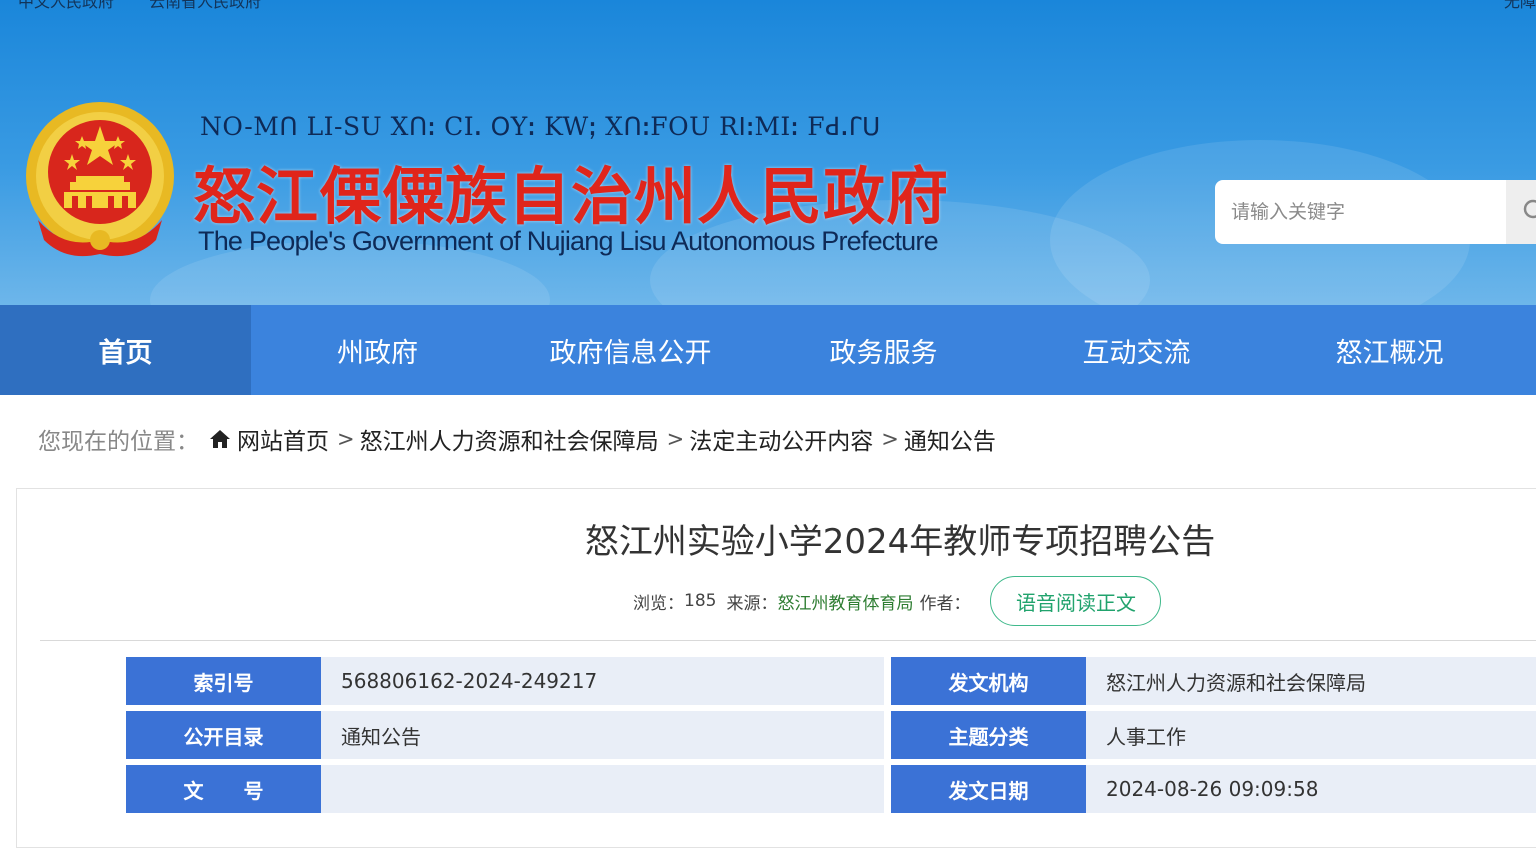 This screenshot has width=1536, height=848. I want to click on nav-item-interaction: 互动交流, so click(1136, 350).